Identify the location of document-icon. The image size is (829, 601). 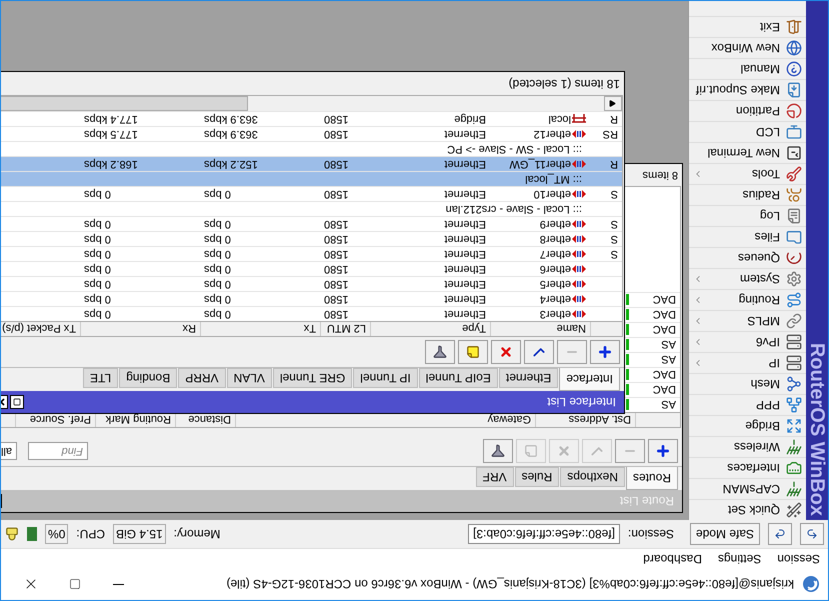
(794, 216).